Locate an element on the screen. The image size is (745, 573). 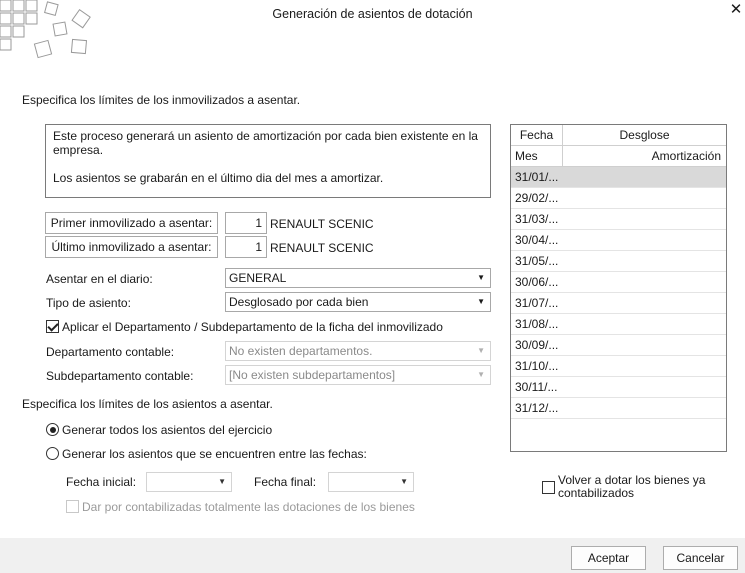
volver-dotar-checkbox is located at coordinates (548, 487).